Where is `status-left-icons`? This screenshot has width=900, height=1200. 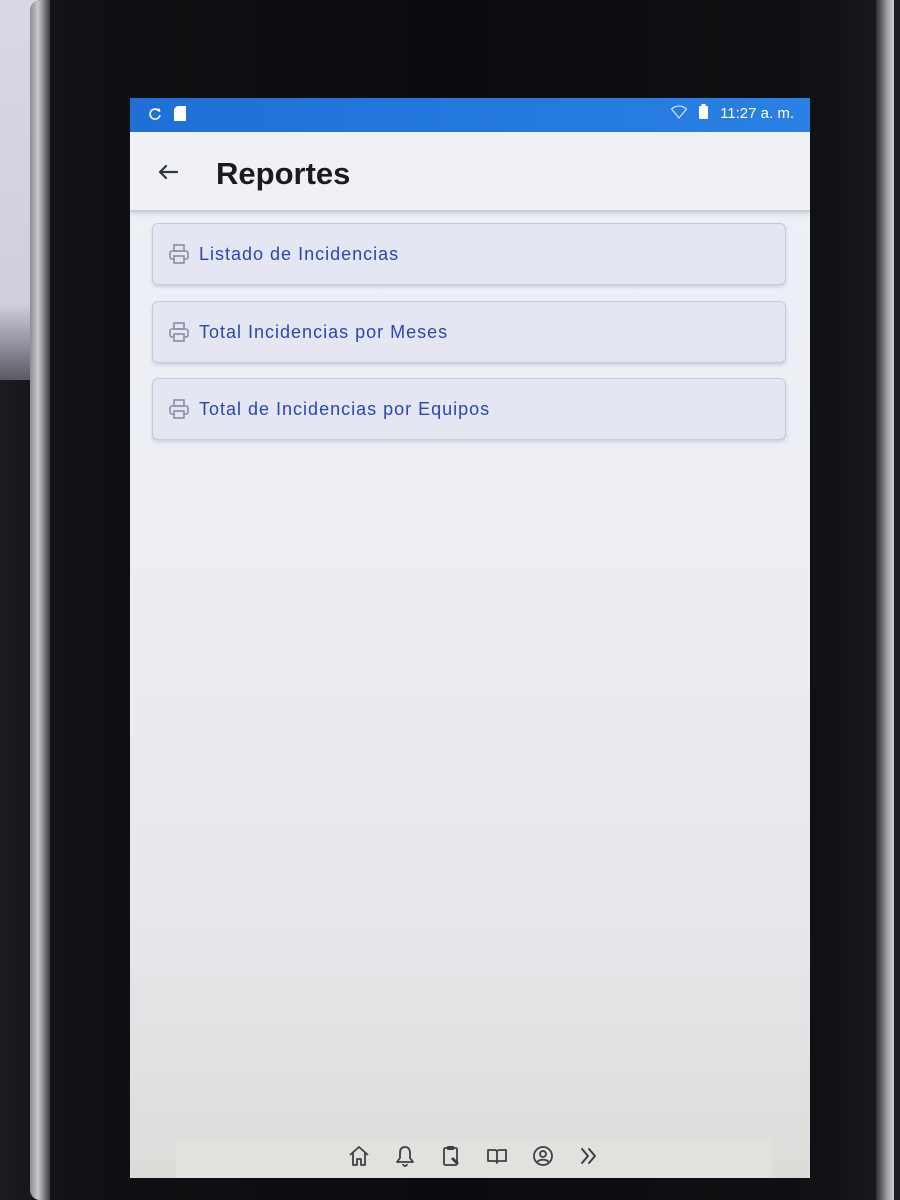
status-left-icons is located at coordinates (167, 116).